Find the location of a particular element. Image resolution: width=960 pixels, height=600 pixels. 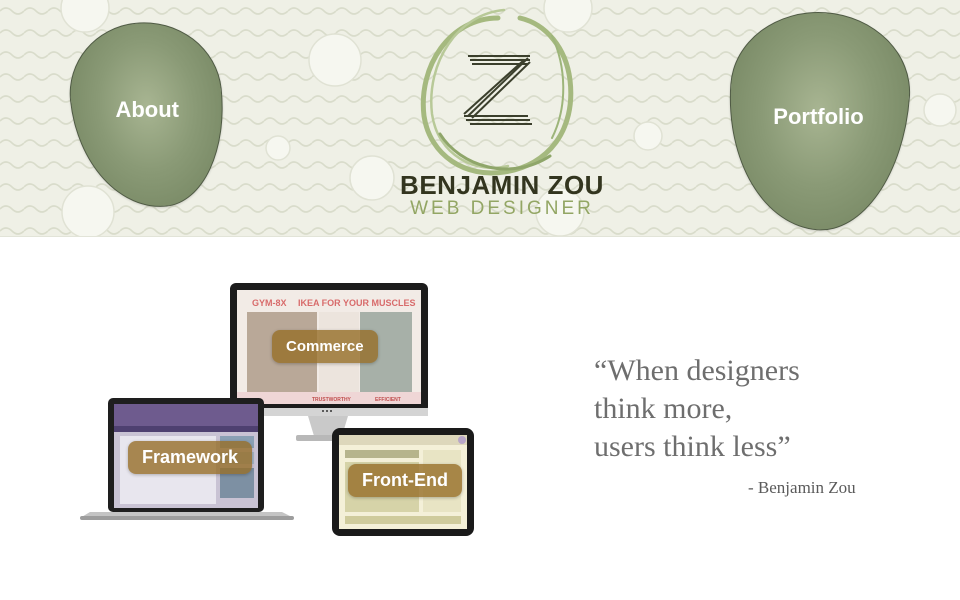

desktop-headline-text: IKEA FOR YOUR MUSCLES is located at coordinates (357, 303).